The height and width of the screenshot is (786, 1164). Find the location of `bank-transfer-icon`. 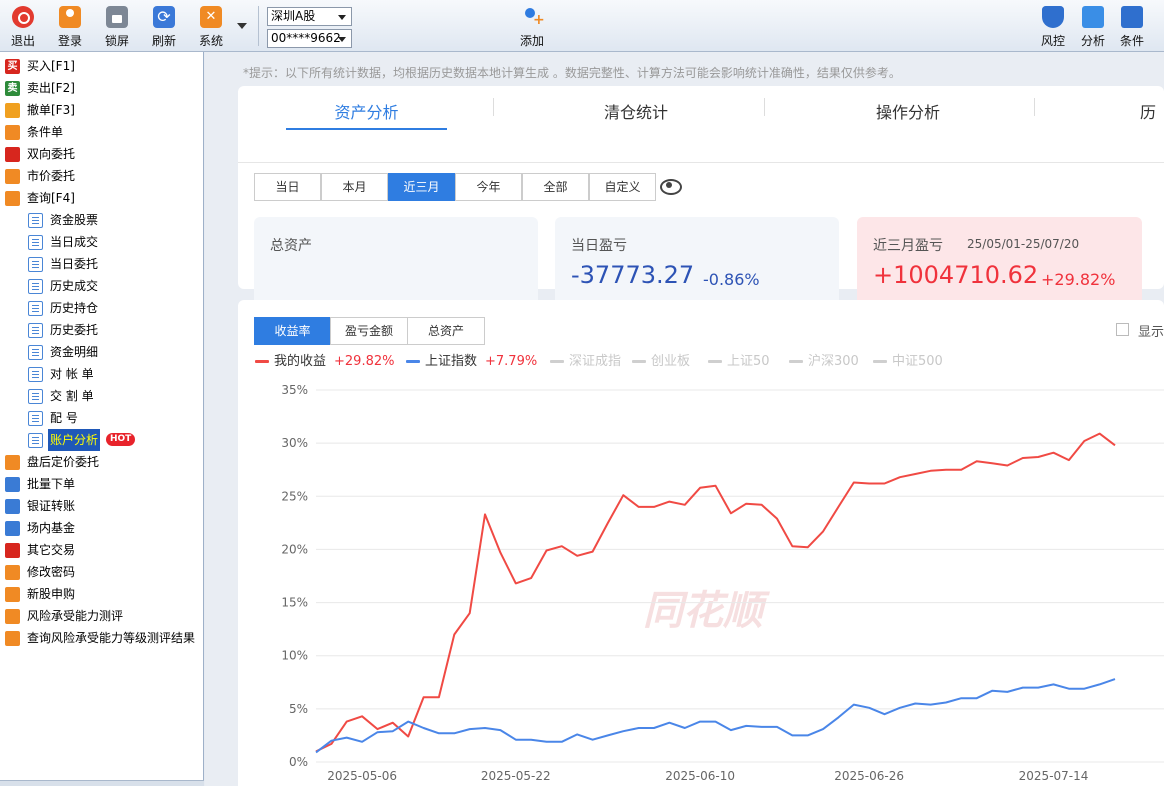

bank-transfer-icon is located at coordinates (12, 506).